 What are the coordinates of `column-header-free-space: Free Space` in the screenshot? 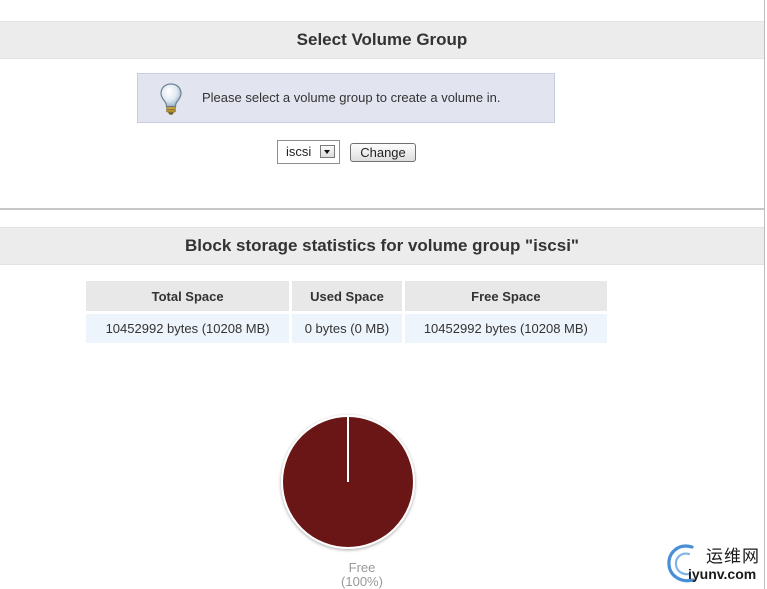 It's located at (505, 296).